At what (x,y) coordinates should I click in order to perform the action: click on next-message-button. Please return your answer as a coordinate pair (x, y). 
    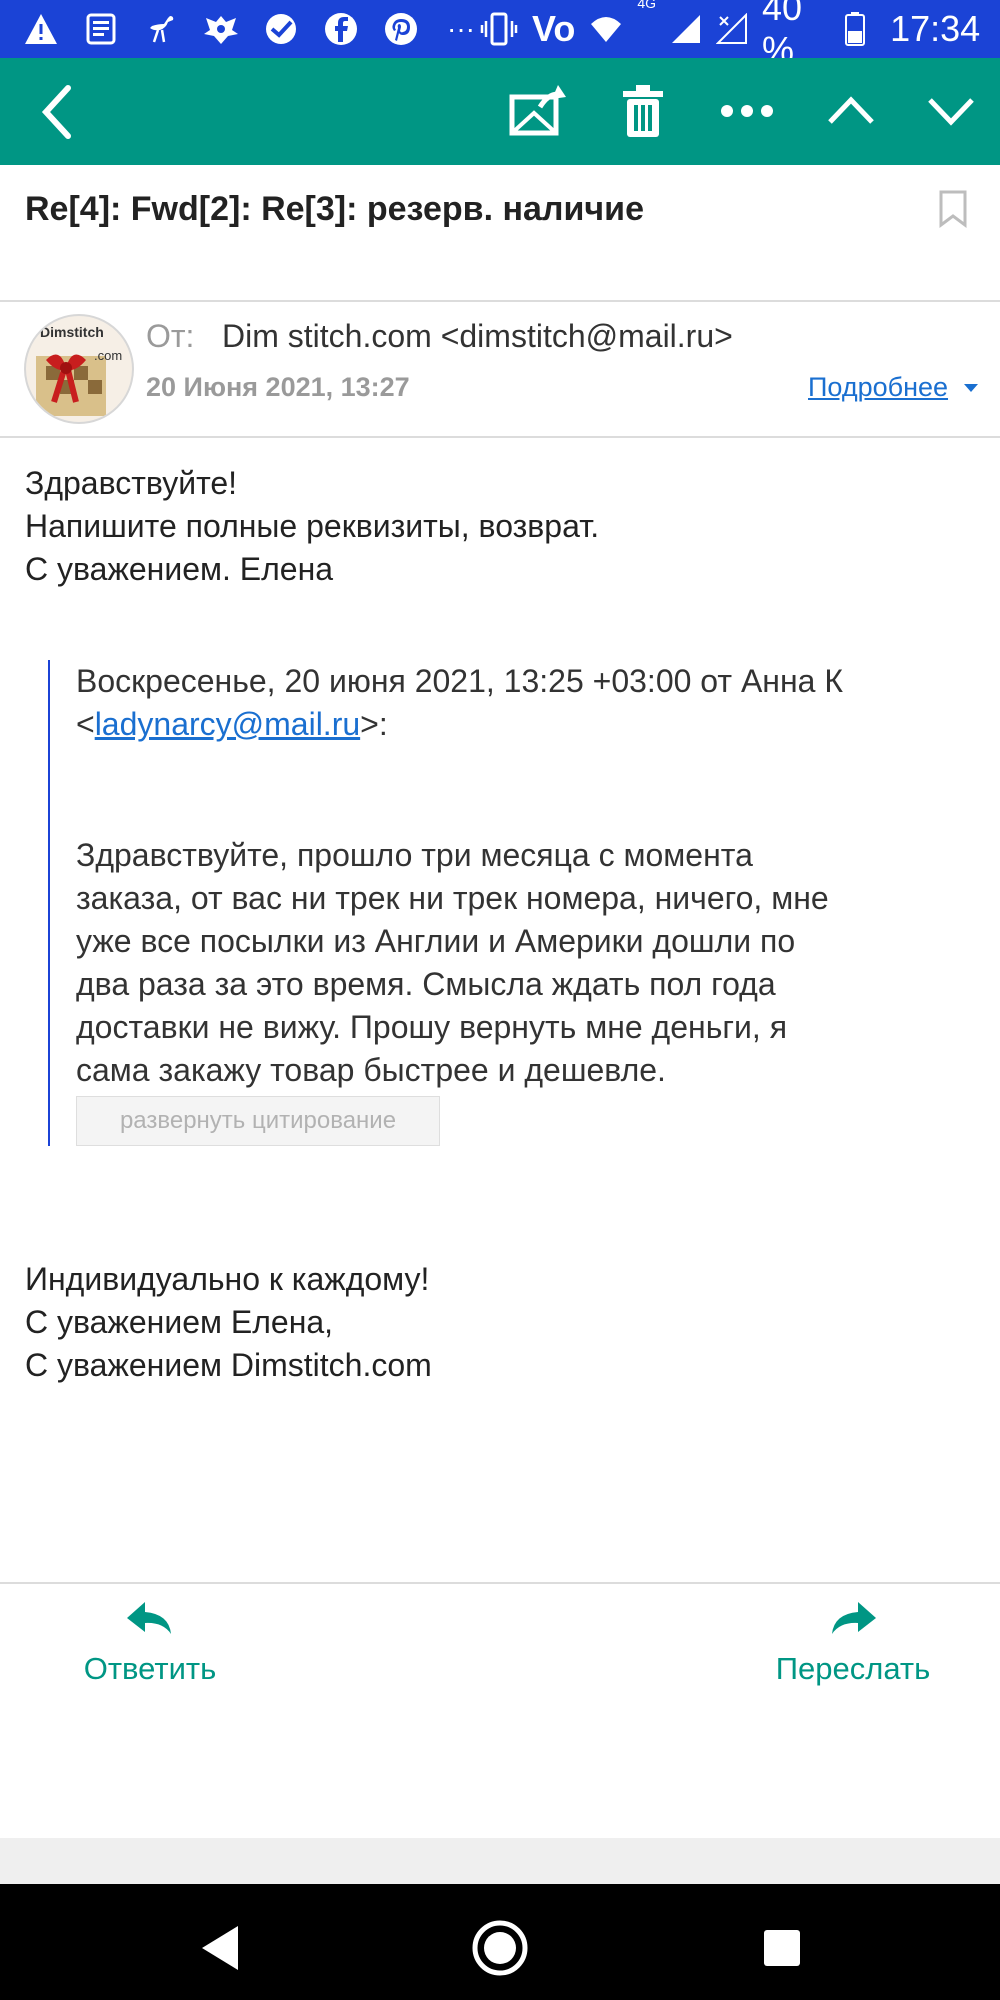
    Looking at the image, I should click on (951, 111).